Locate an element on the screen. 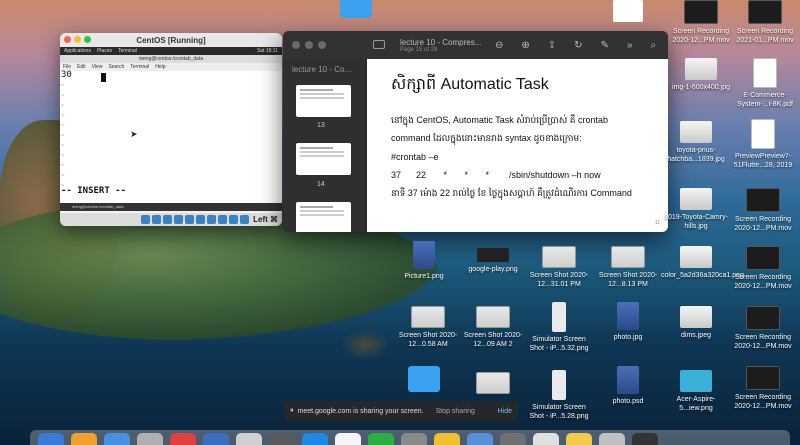 The image size is (800, 445). gnome-places-menu: Places is located at coordinates (104, 51).